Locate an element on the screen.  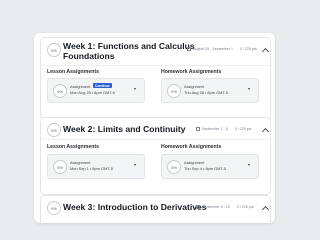
week-title-line-1: Week 1: Functions and Calculus is located at coordinates (129, 46).